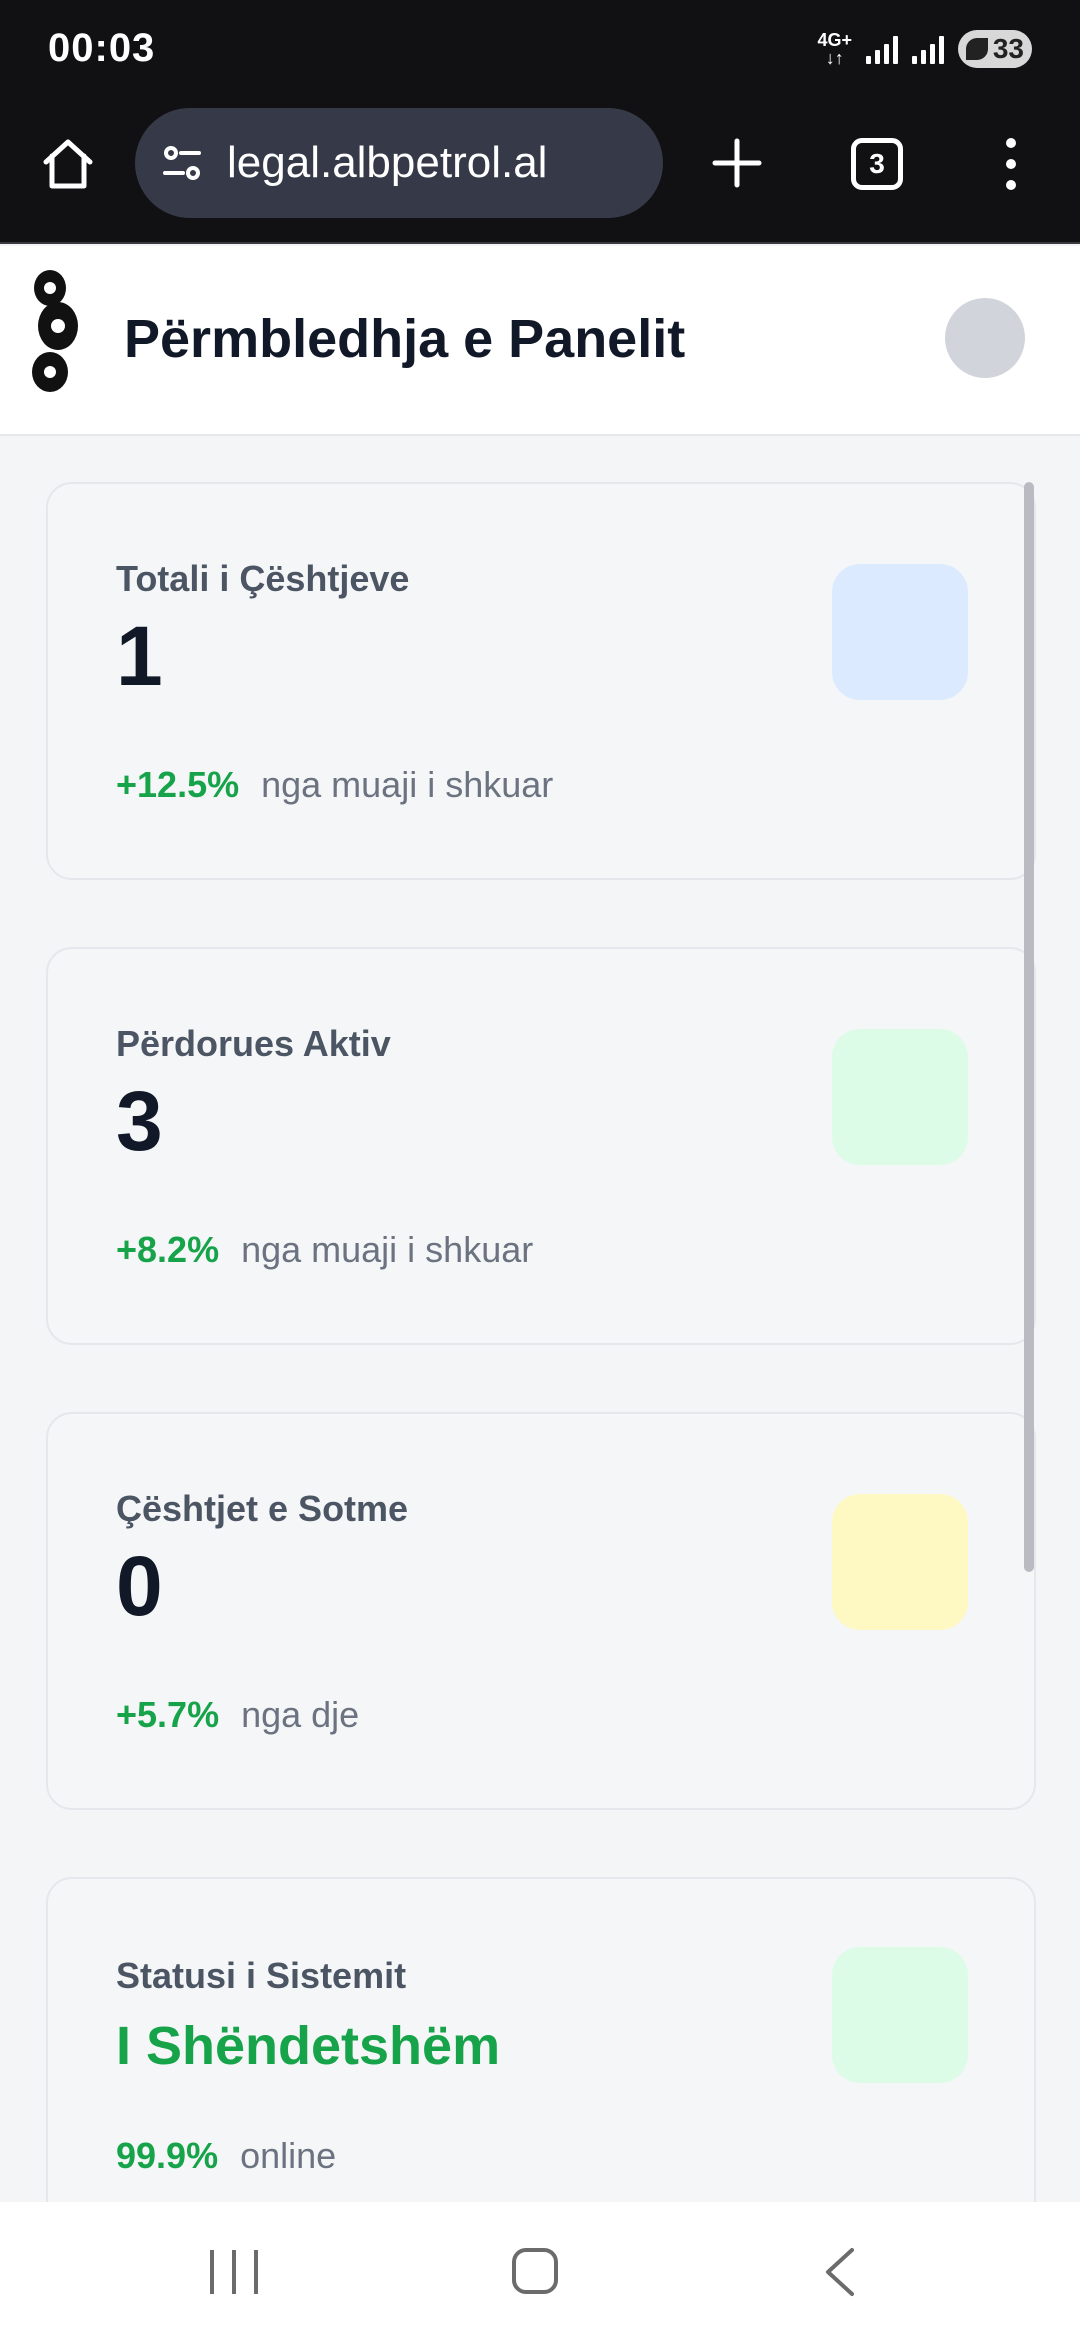  I want to click on power-saving-icon, so click(977, 49).